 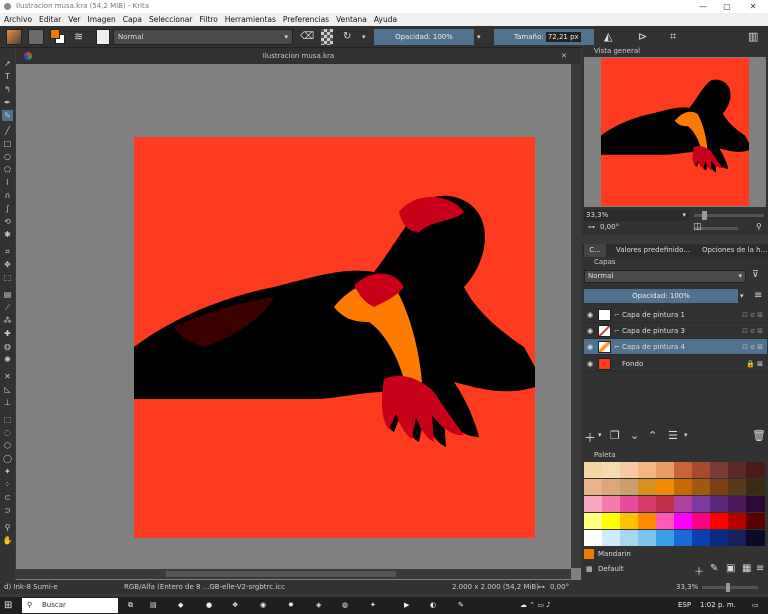 I want to click on contiguous-select-tool-icon: ✦, so click(x=7, y=471).